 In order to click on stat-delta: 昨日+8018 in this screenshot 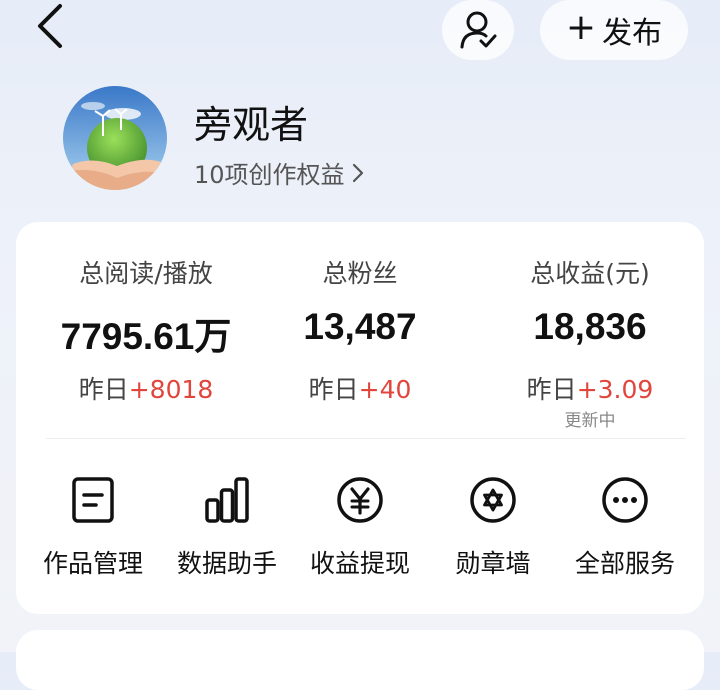, I will do `click(146, 388)`.